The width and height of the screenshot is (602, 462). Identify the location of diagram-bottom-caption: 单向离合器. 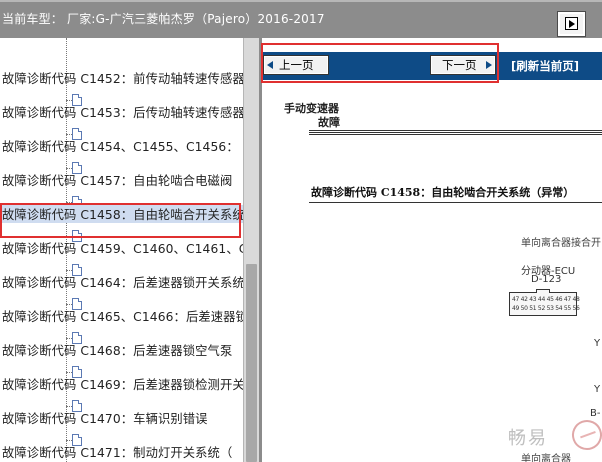
(546, 458).